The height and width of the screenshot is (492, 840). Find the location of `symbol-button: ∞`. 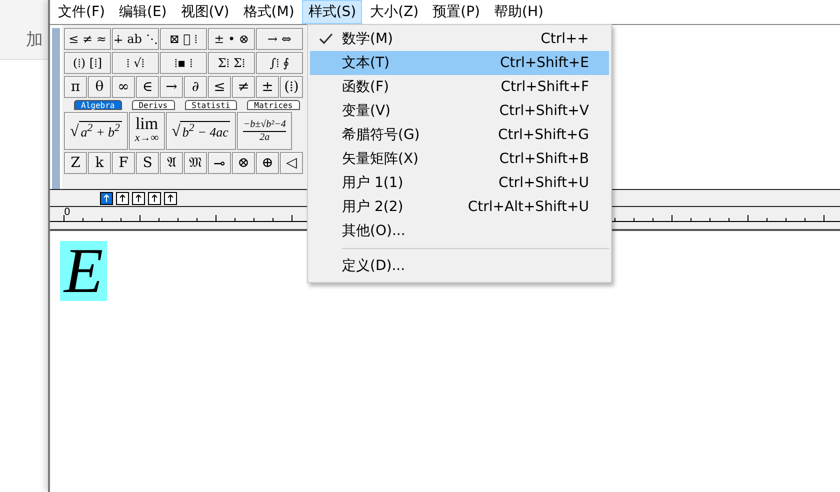

symbol-button: ∞ is located at coordinates (123, 87).